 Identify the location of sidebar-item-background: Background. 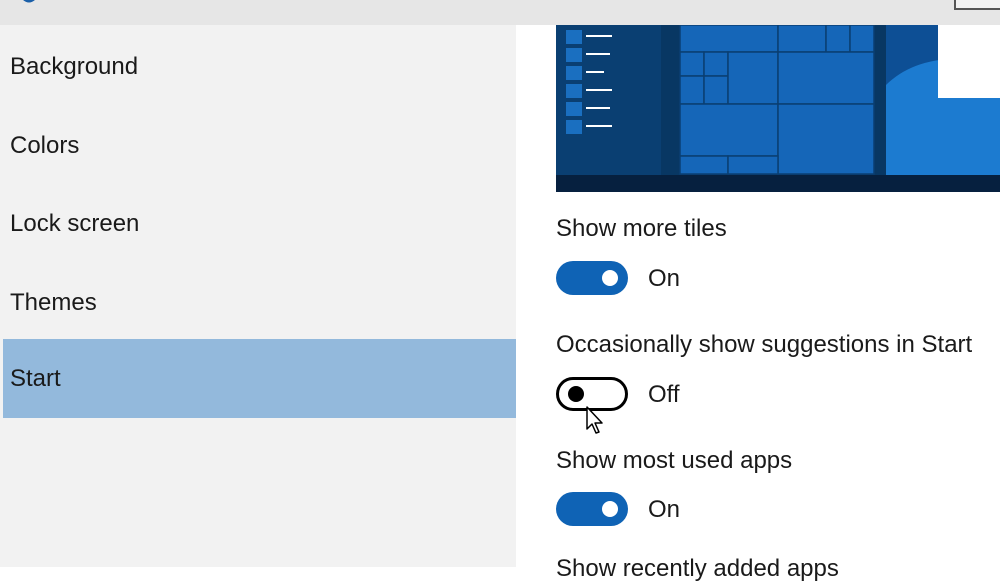
(259, 66).